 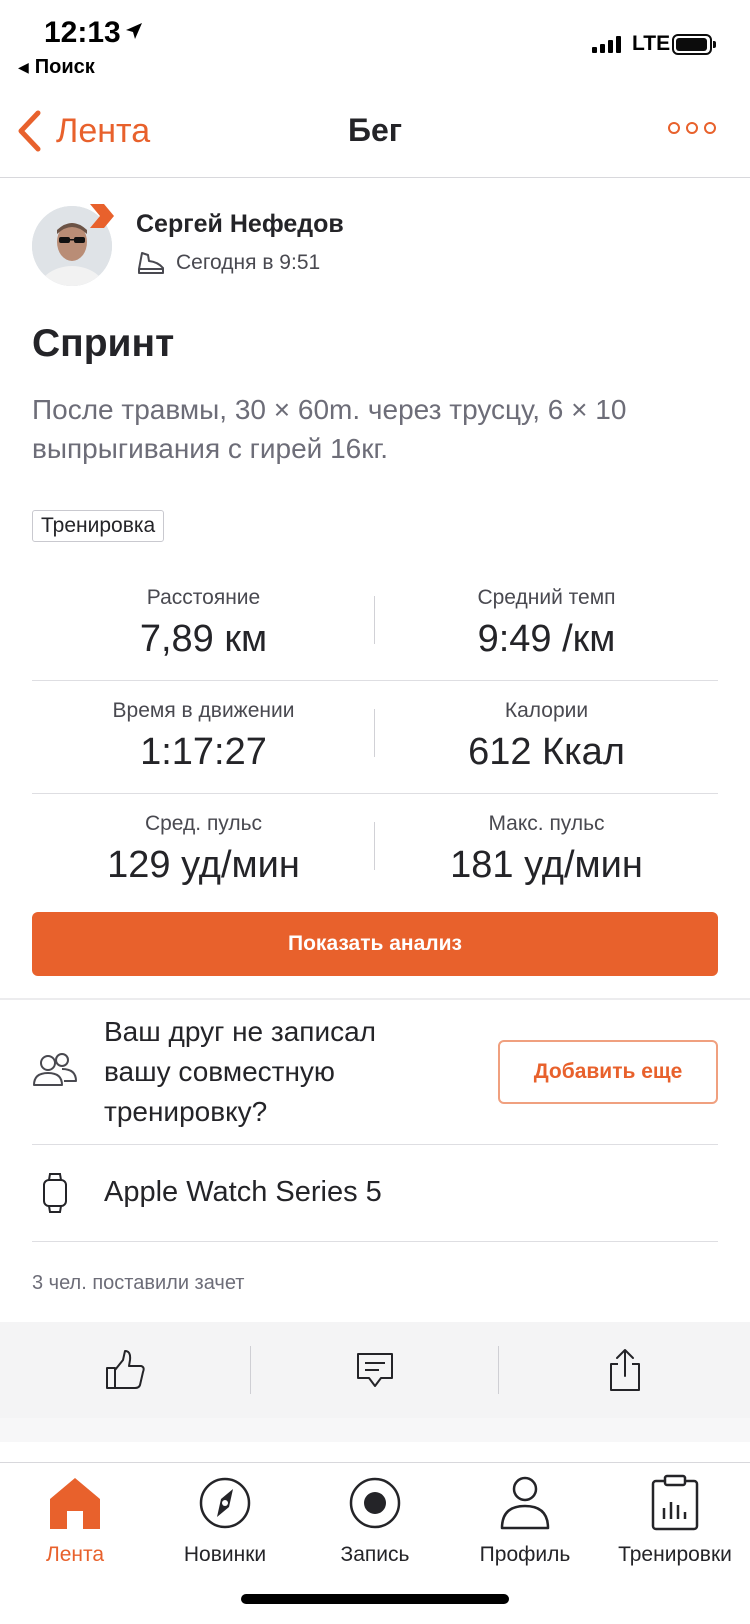 What do you see at coordinates (138, 1283) in the screenshot?
I see `kudos-count: 3 чел. поставили зачет` at bounding box center [138, 1283].